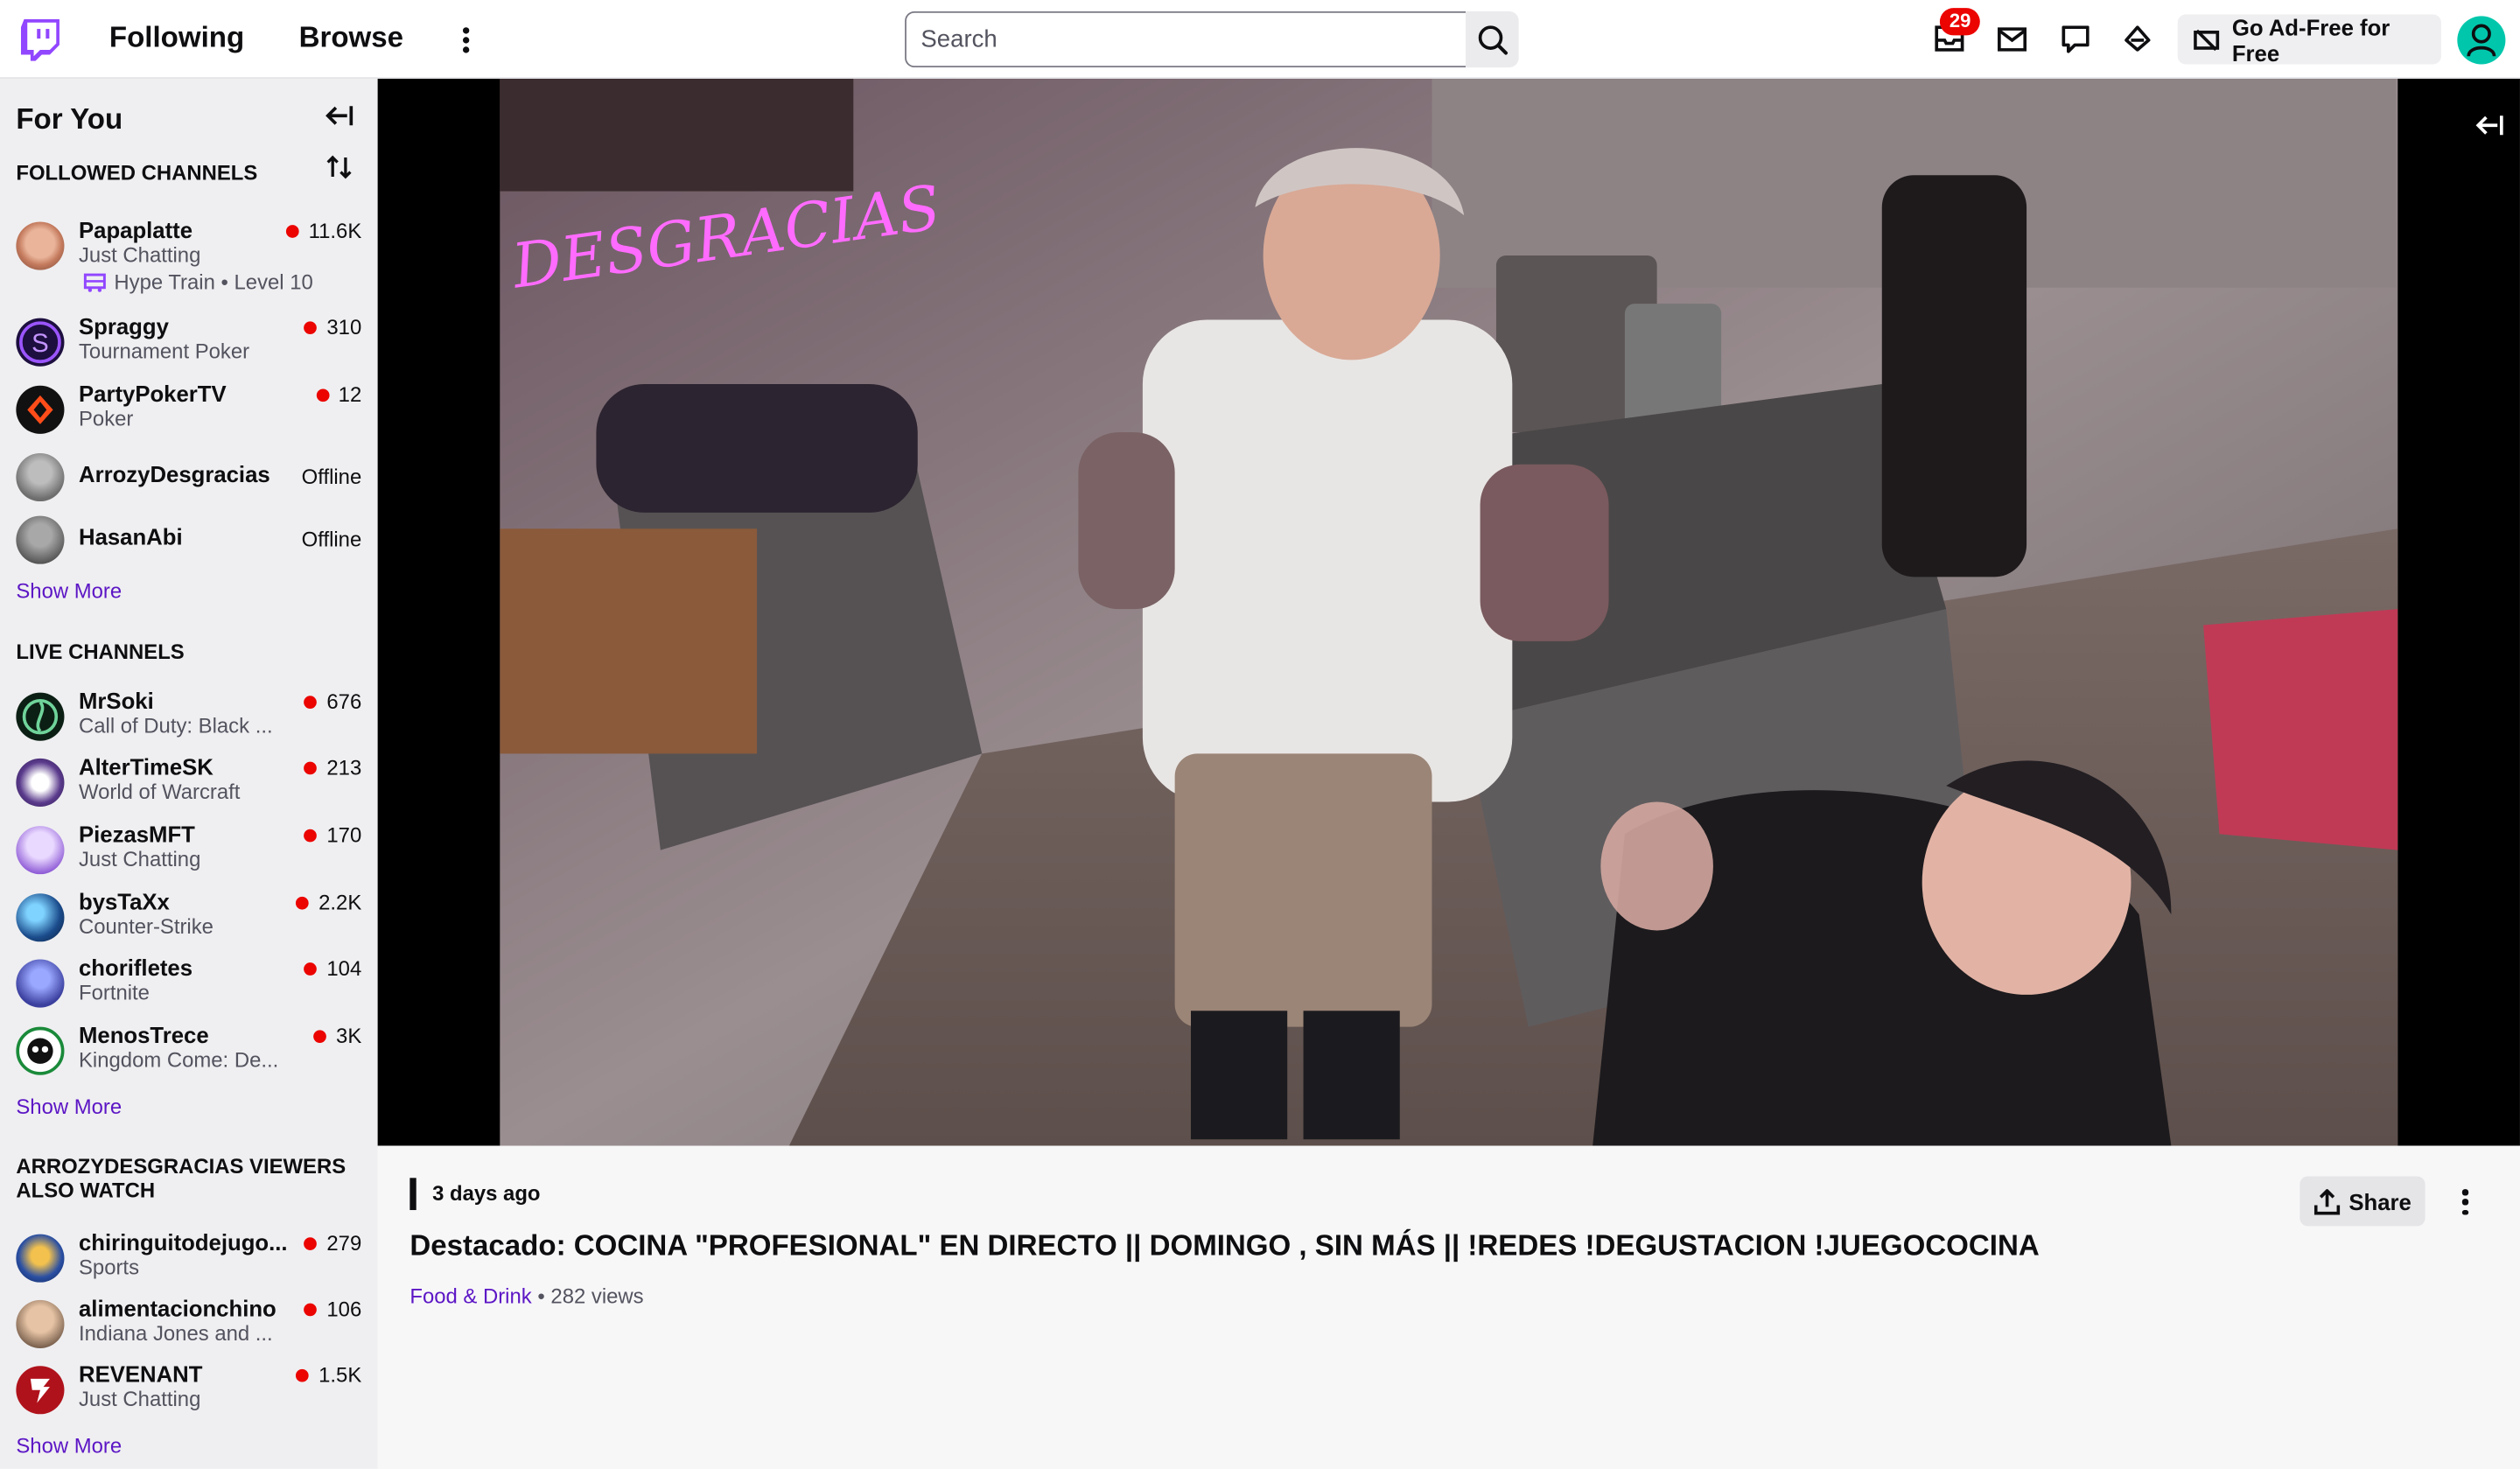  I want to click on show-more-also-watch: Show More, so click(69, 1446).